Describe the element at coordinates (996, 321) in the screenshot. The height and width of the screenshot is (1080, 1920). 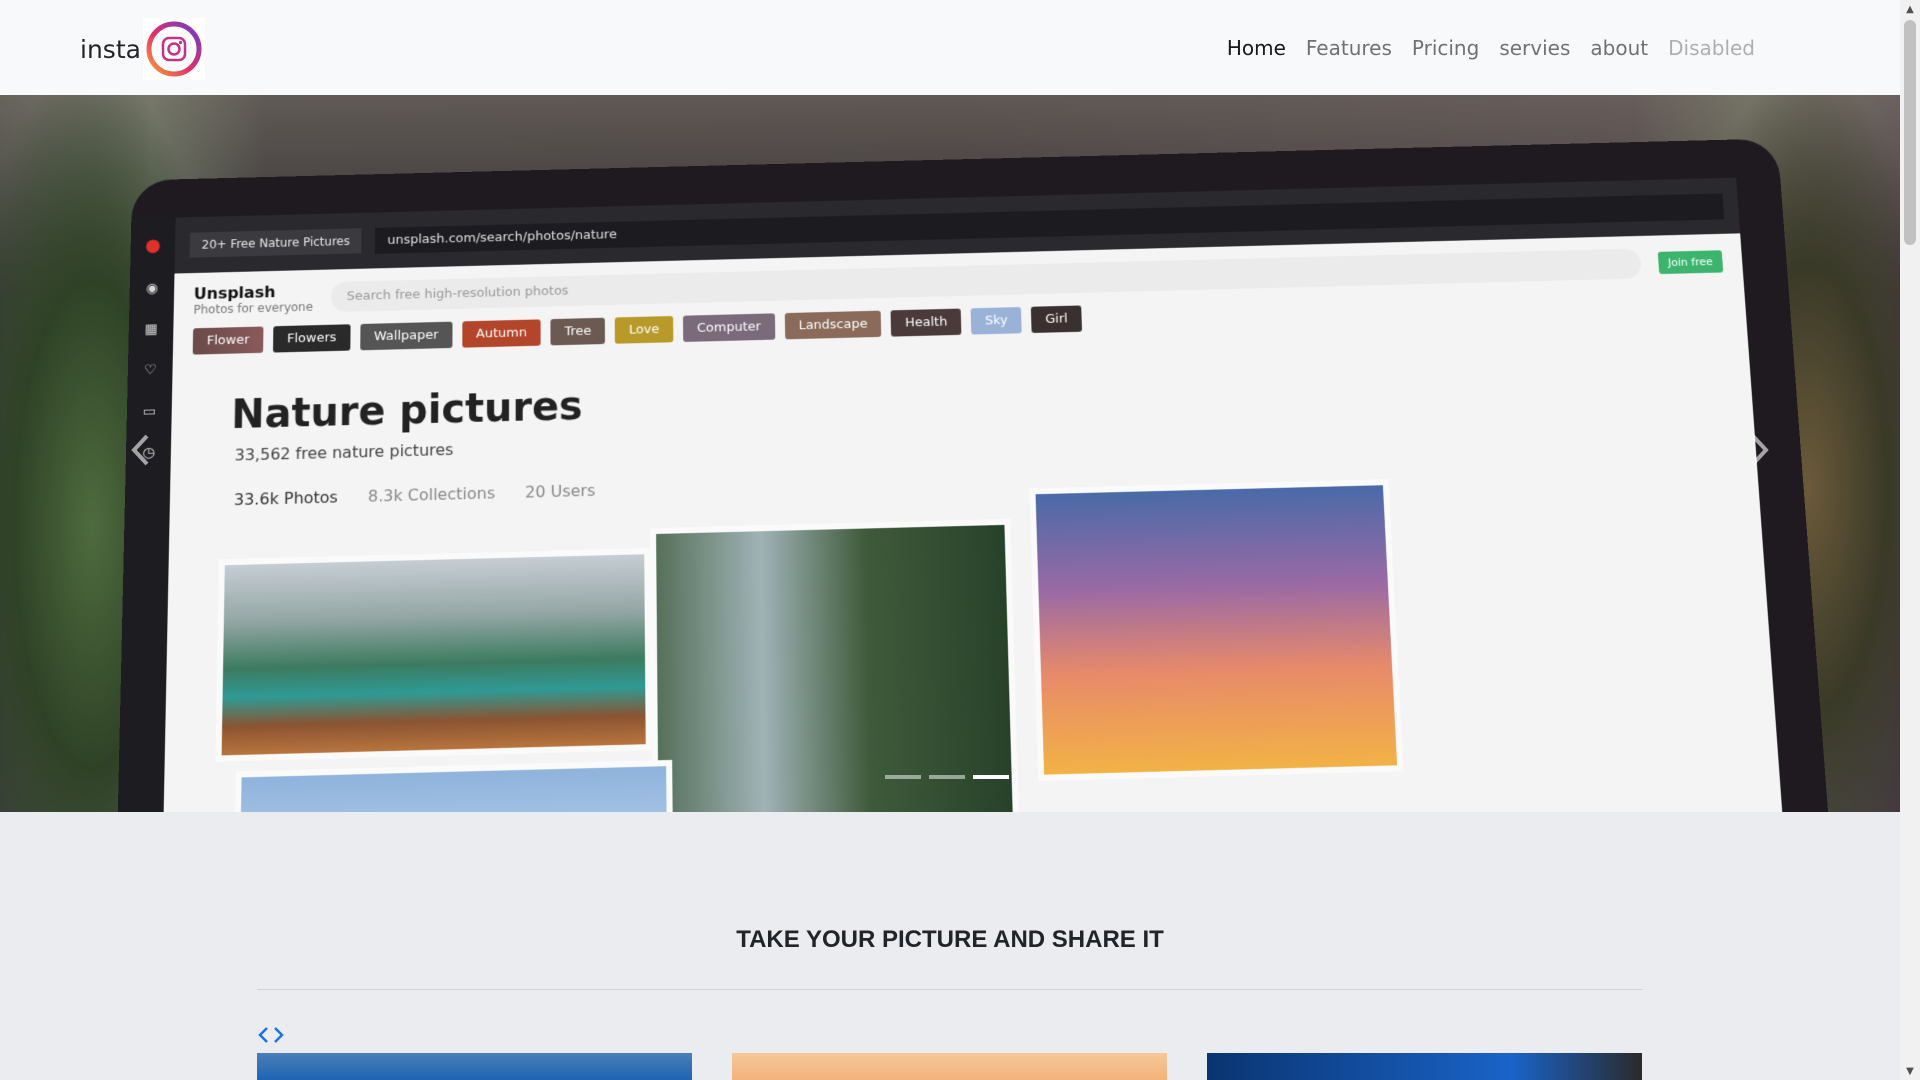
I see `chip: Sky` at that location.